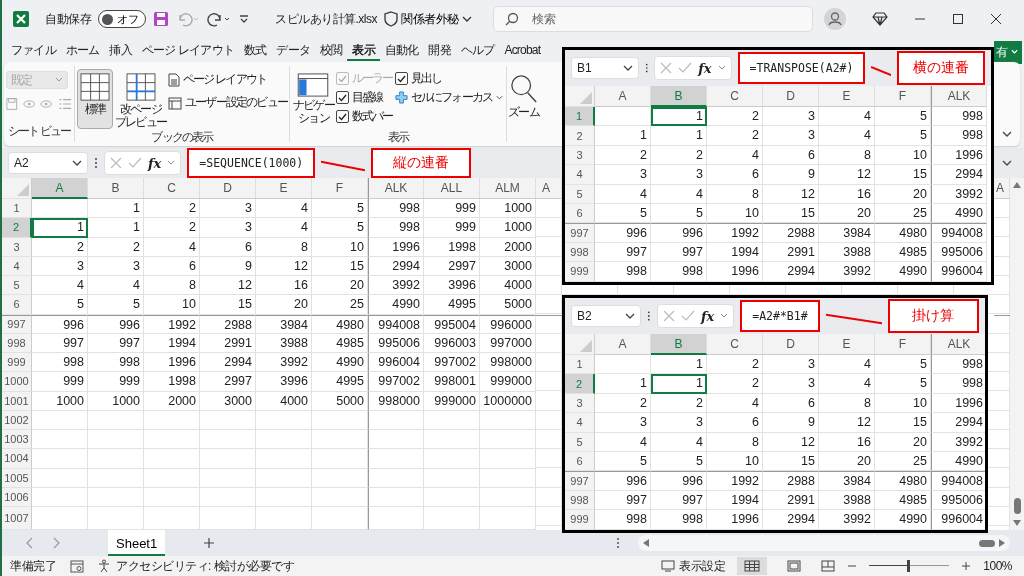 Image resolution: width=1024 pixels, height=576 pixels. Describe the element at coordinates (33, 50) in the screenshot. I see `ribbon-tab: ファイル` at that location.